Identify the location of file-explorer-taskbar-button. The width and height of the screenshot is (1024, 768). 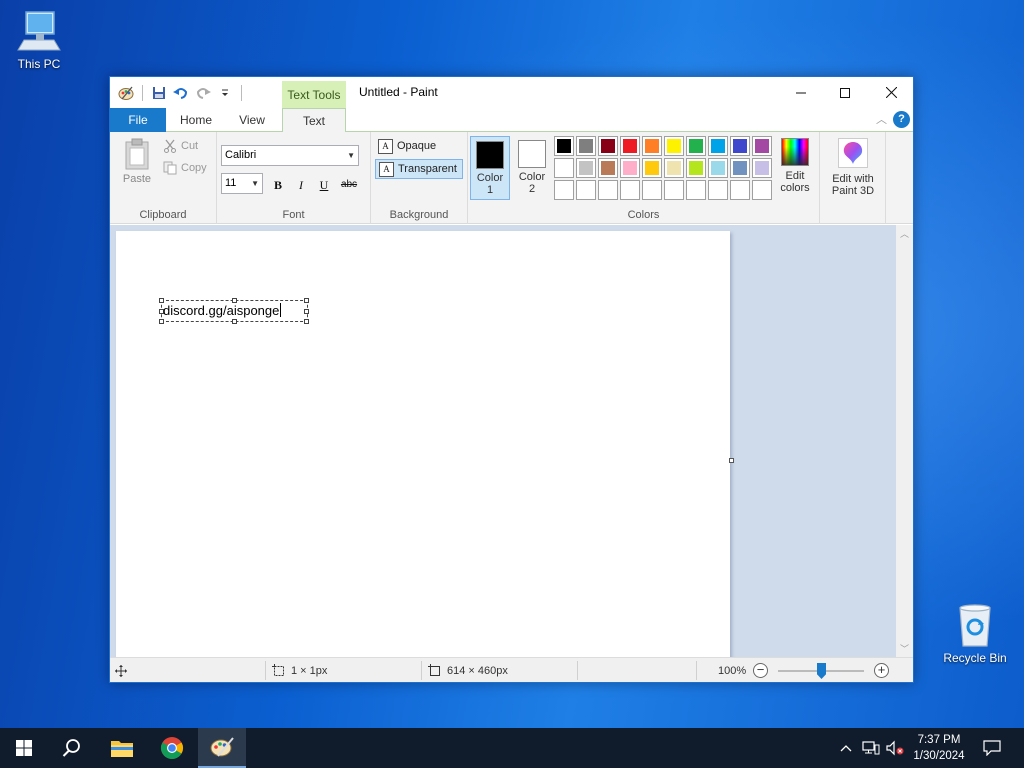
(122, 748).